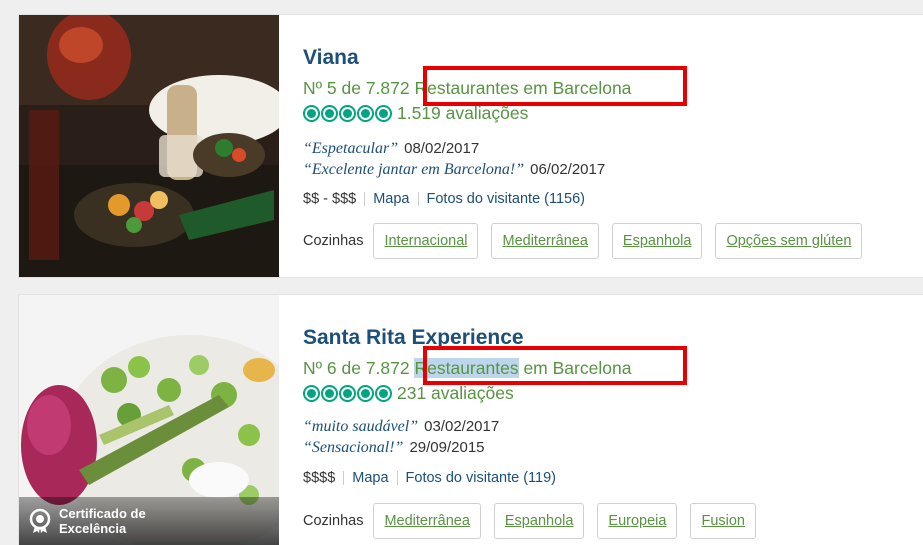  What do you see at coordinates (40, 520) in the screenshot?
I see `award-icon` at bounding box center [40, 520].